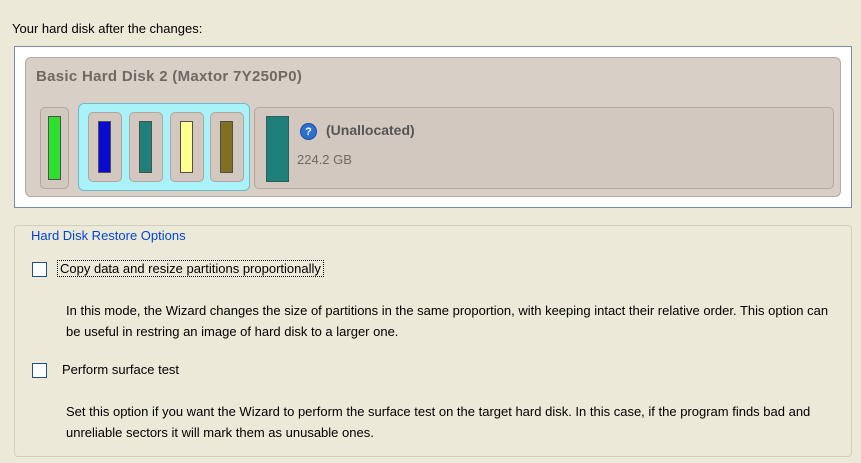 The image size is (861, 463). I want to click on preview-heading: Your hard disk after the changes:, so click(107, 28).